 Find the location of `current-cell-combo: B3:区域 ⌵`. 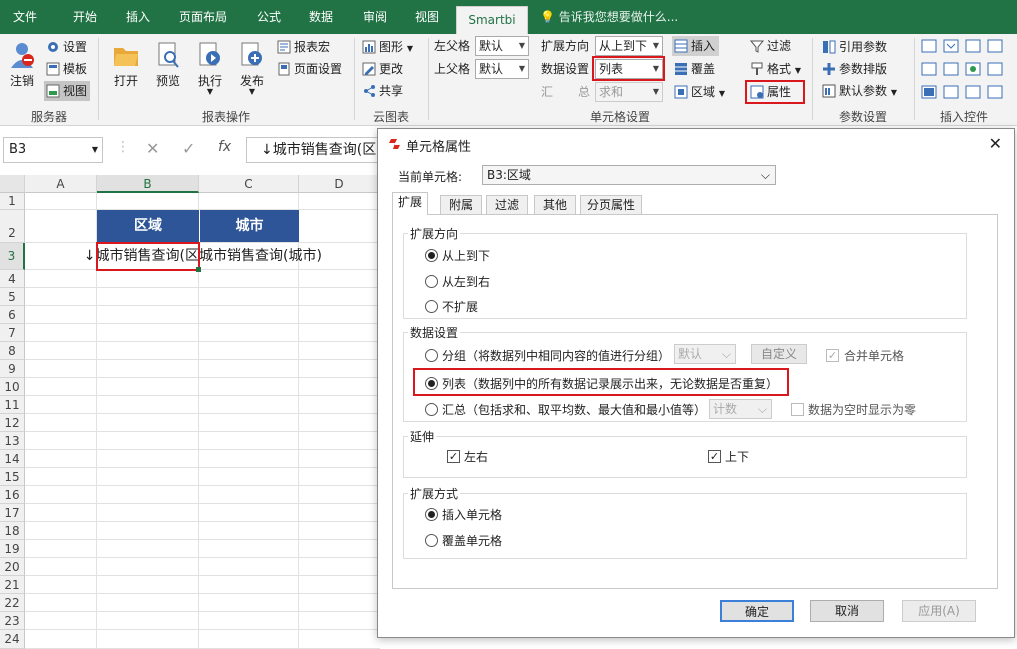

current-cell-combo: B3:区域 ⌵ is located at coordinates (629, 175).